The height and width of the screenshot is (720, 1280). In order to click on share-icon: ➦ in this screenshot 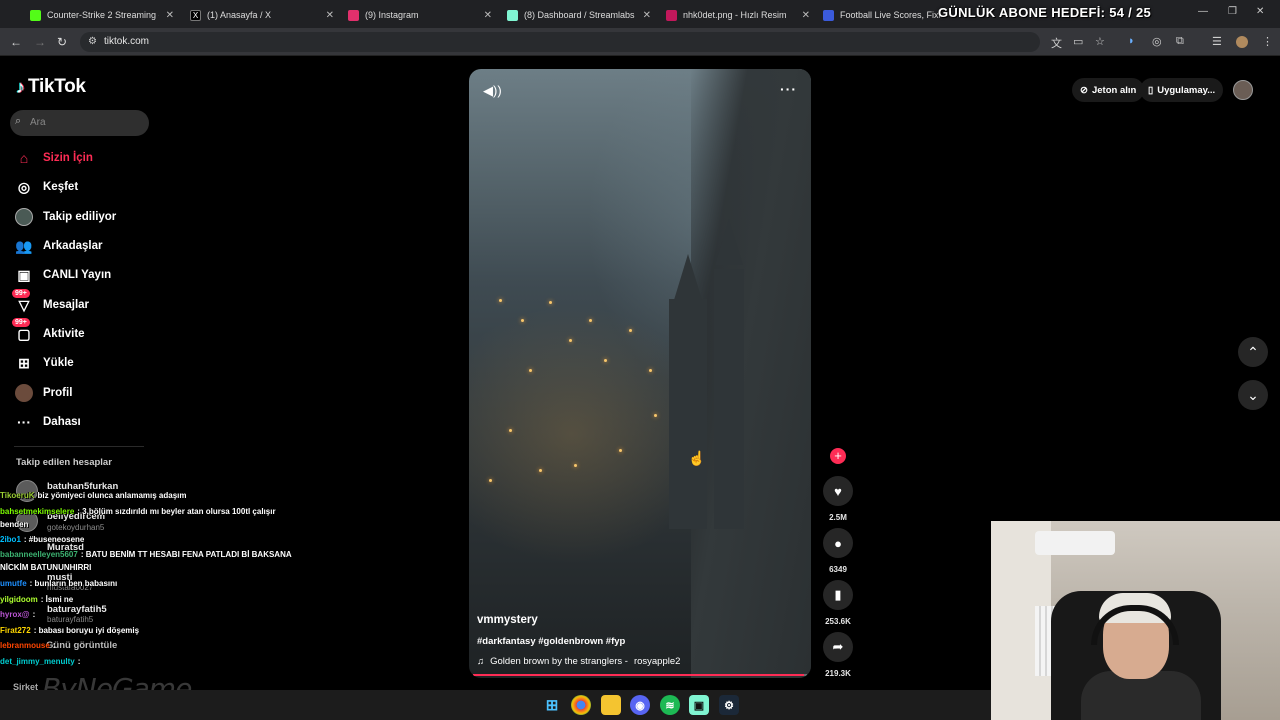, I will do `click(838, 647)`.